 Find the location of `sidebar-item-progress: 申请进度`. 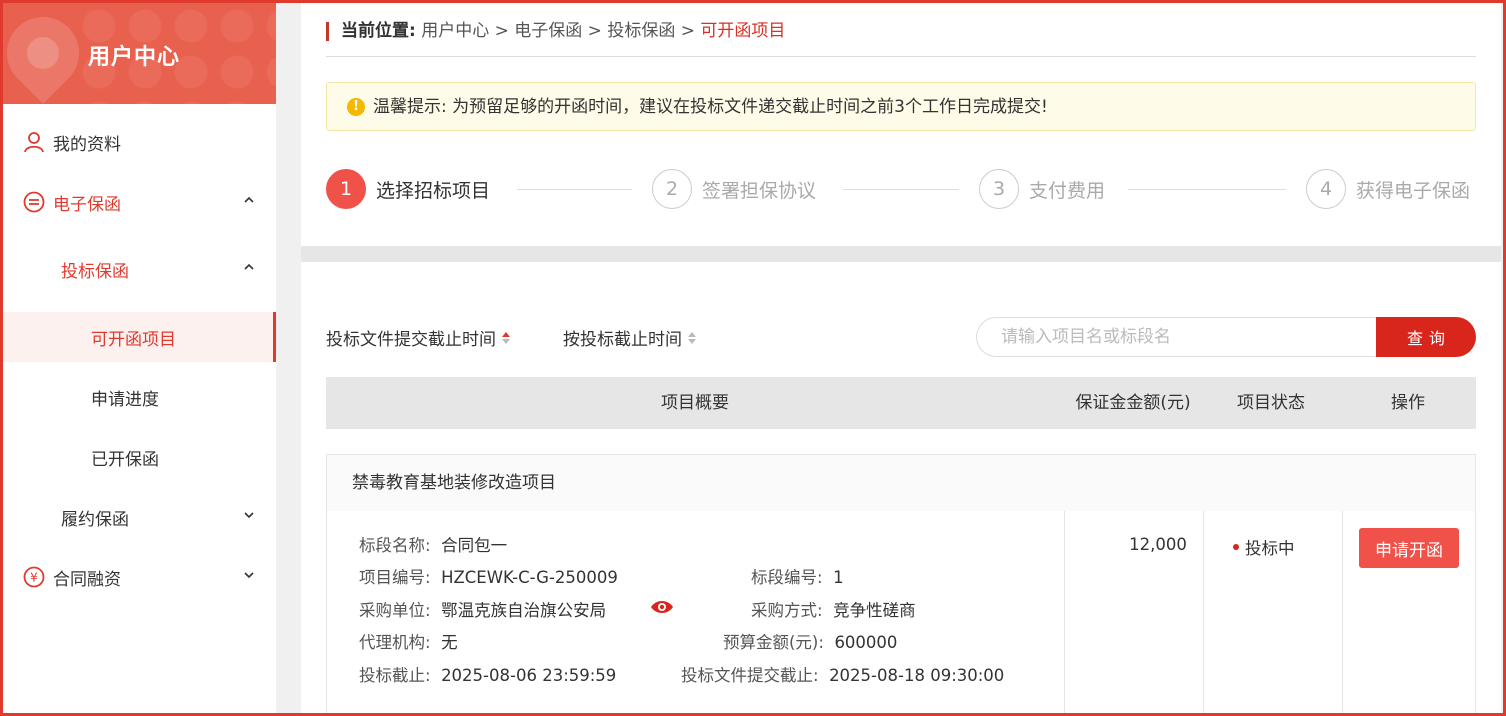

sidebar-item-progress: 申请进度 is located at coordinates (139, 397).